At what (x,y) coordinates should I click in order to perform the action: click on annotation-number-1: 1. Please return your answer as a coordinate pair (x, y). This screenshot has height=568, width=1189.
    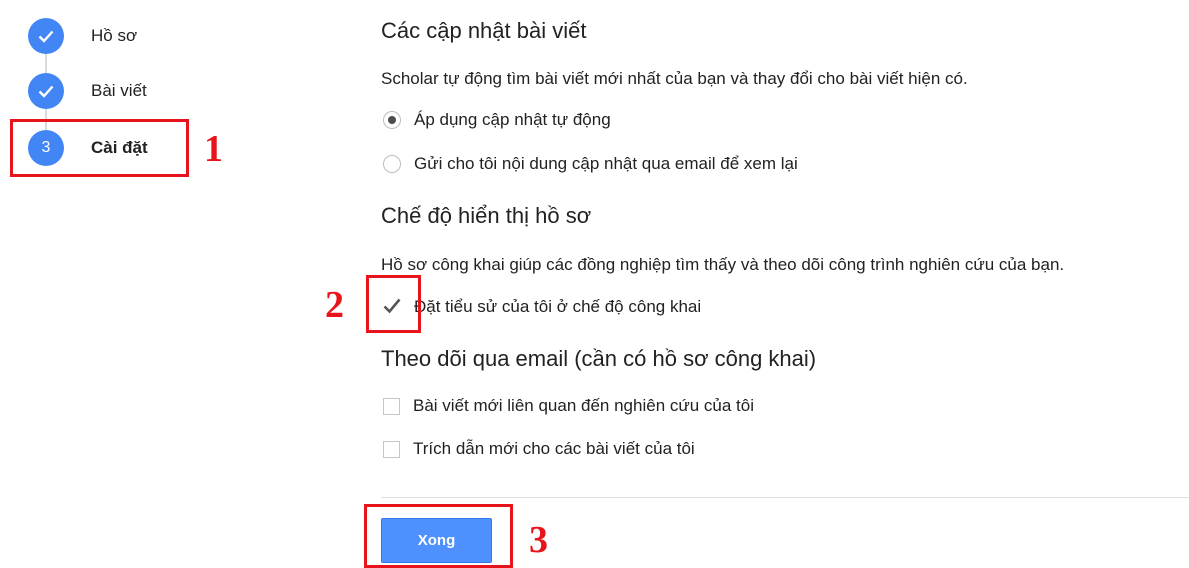
    Looking at the image, I should click on (213, 149).